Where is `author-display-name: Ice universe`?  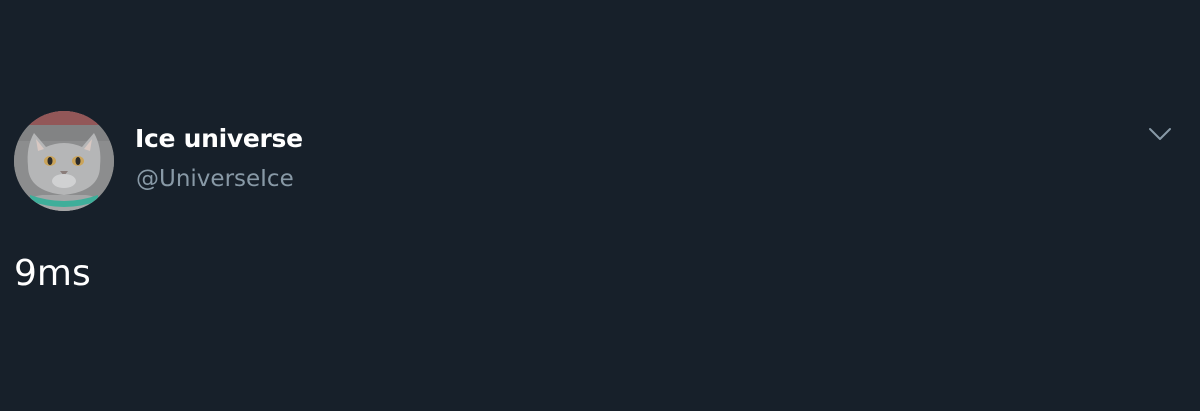 author-display-name: Ice universe is located at coordinates (219, 138).